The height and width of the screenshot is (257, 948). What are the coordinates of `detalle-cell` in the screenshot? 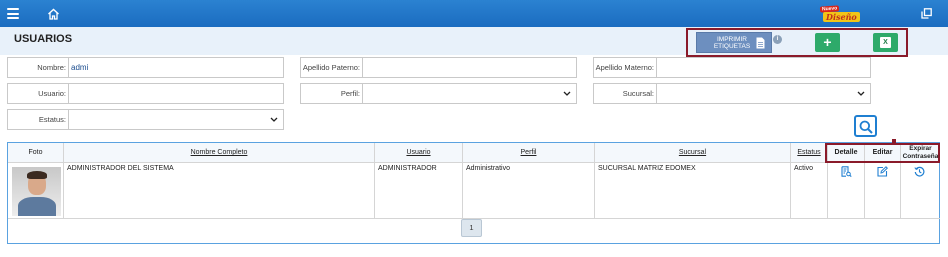 It's located at (846, 191).